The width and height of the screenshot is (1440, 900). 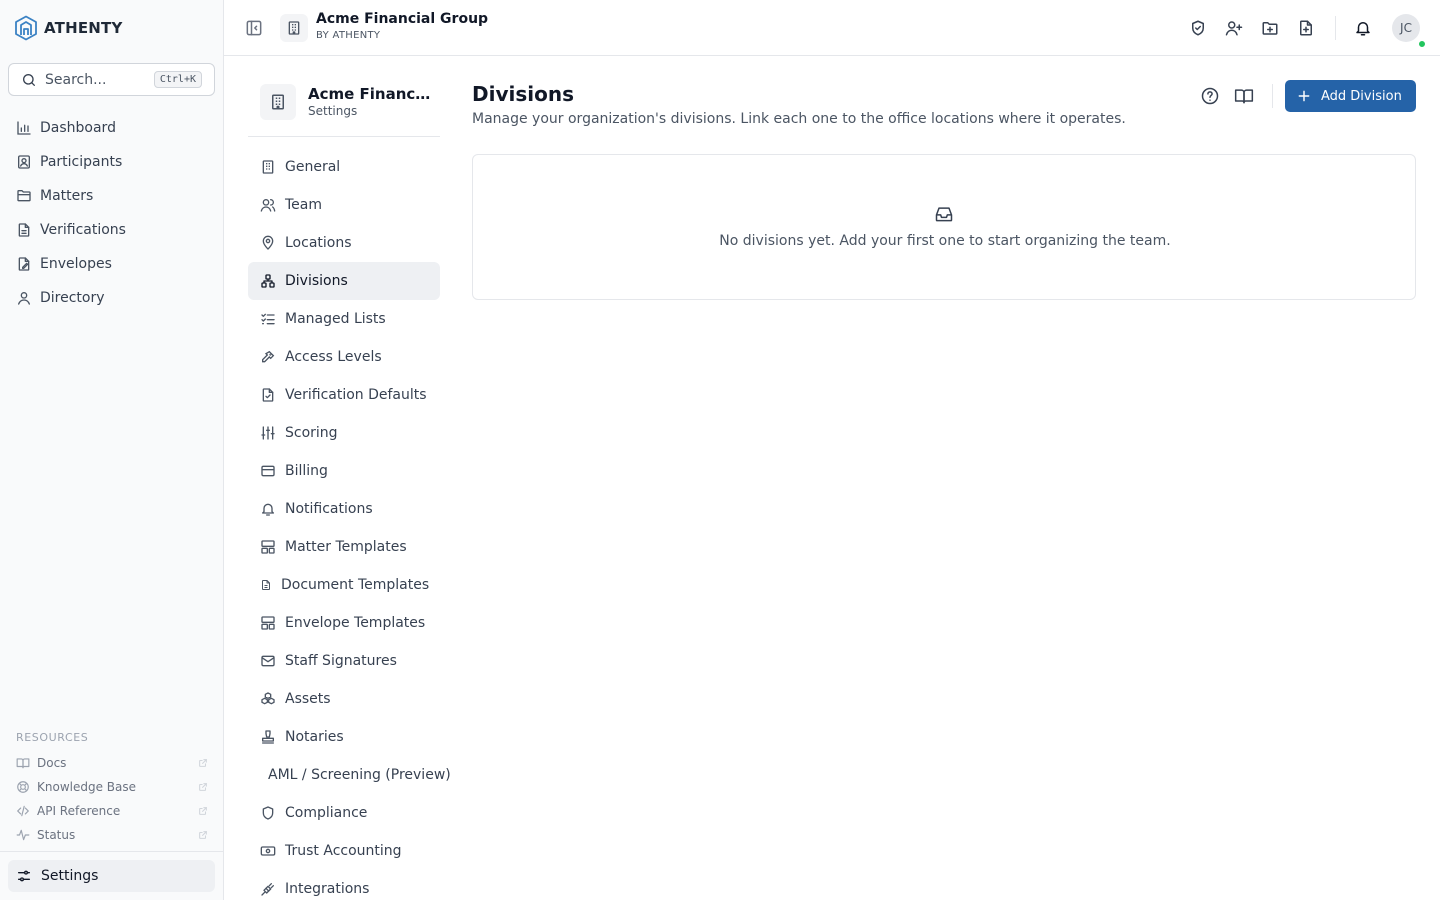 I want to click on settings-item-staff-signatures: Staff Signatures, so click(x=344, y=661).